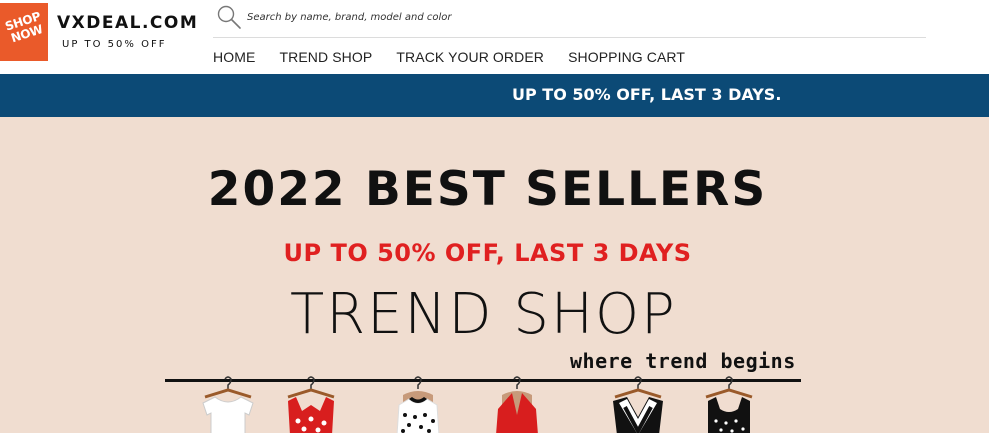 This screenshot has width=989, height=433. What do you see at coordinates (229, 17) in the screenshot?
I see `search-icon` at bounding box center [229, 17].